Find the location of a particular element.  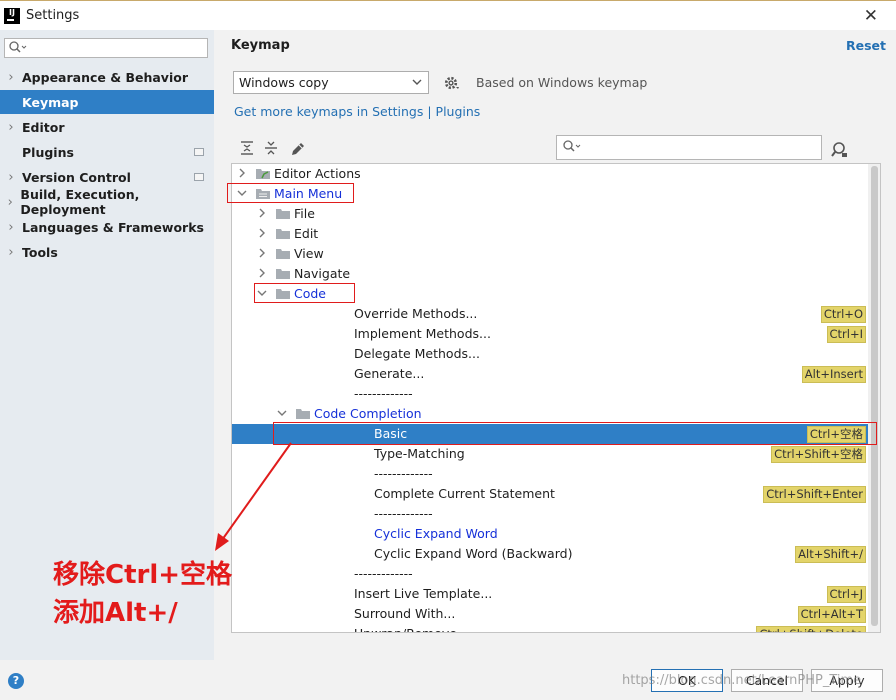

shortcut-badge: Ctrl+Shift+空格 is located at coordinates (818, 454).